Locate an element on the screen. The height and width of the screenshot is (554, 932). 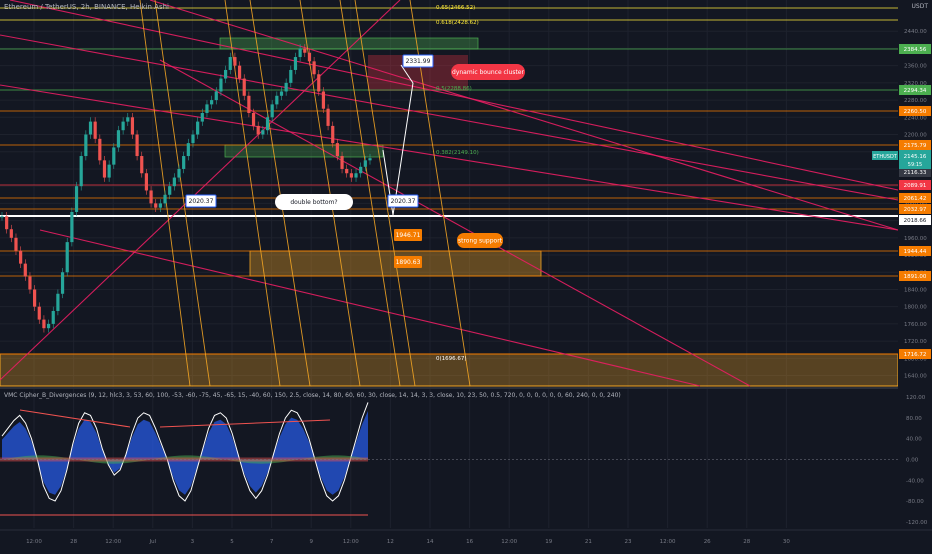
indicator-tick: 40.00 is located at coordinates (914, 440).